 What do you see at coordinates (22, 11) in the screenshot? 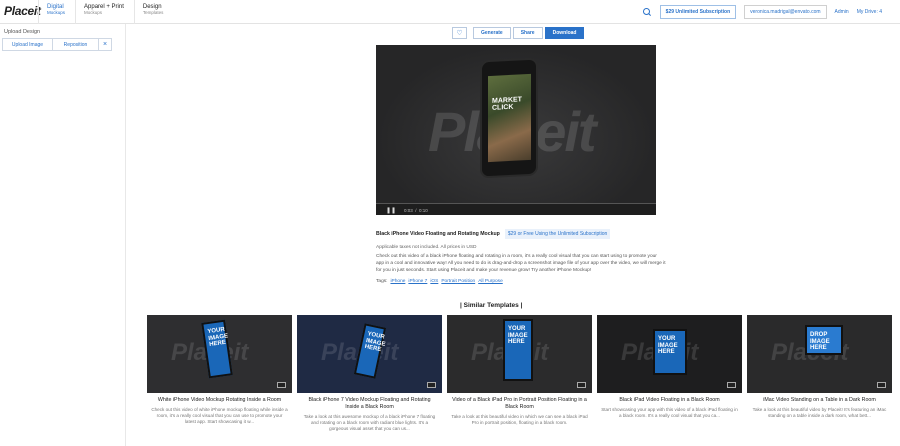
I see `placeit-logo: Placeit` at bounding box center [22, 11].